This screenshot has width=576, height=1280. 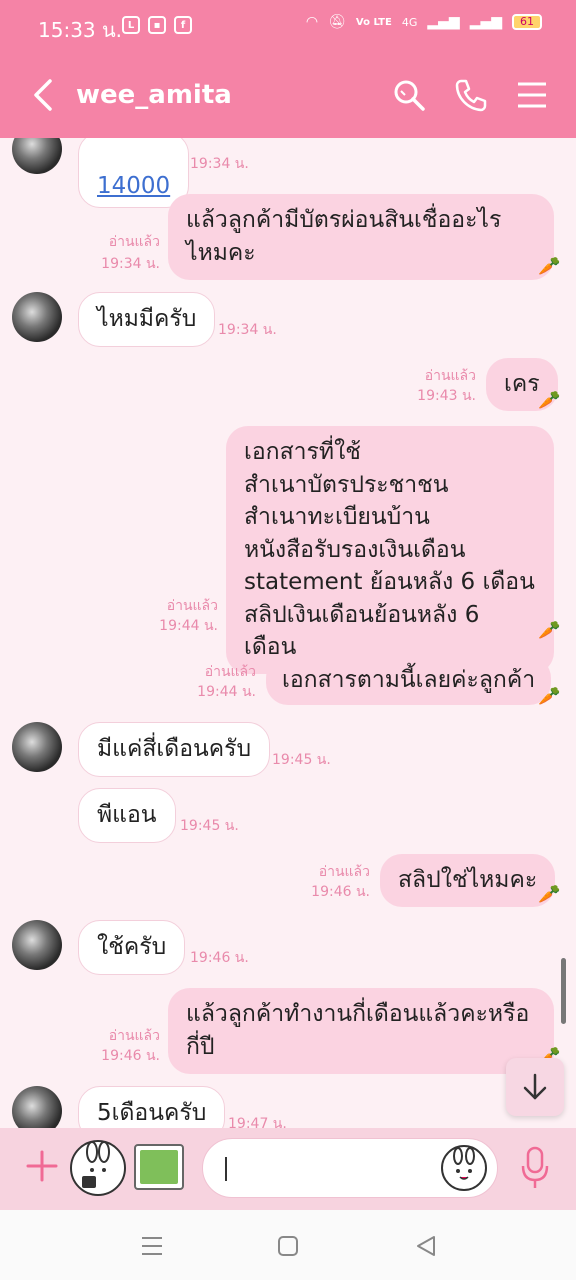 What do you see at coordinates (532, 95) in the screenshot?
I see `menu-icon` at bounding box center [532, 95].